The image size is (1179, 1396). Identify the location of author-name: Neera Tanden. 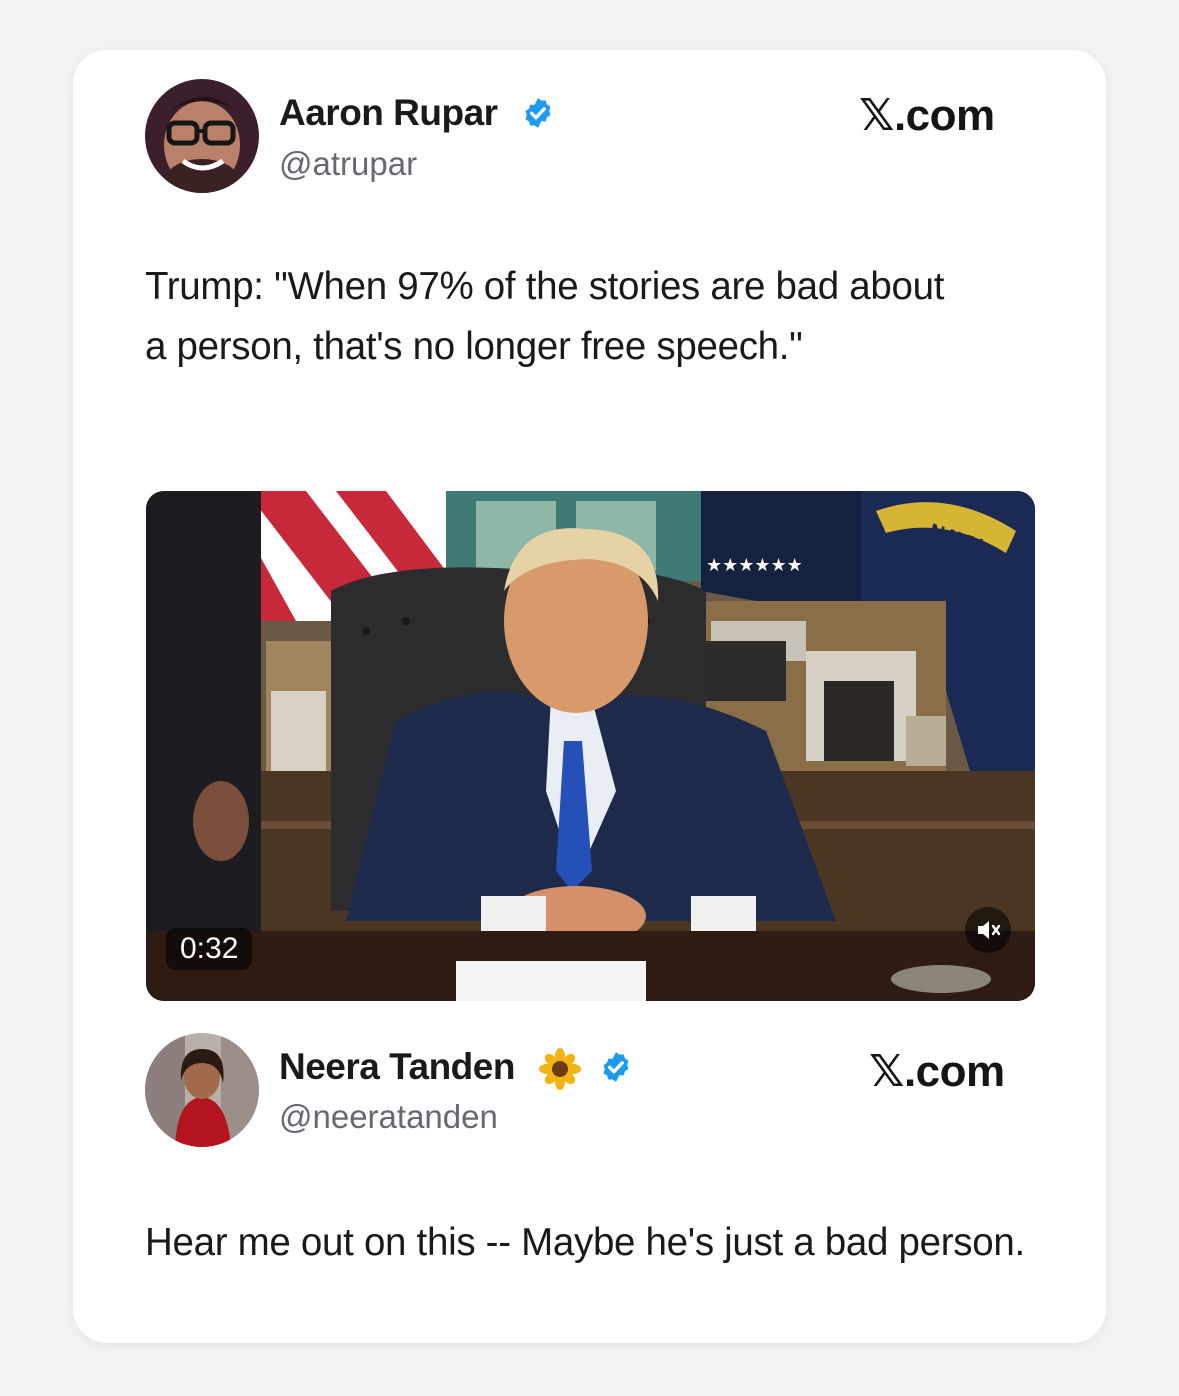
(397, 1067).